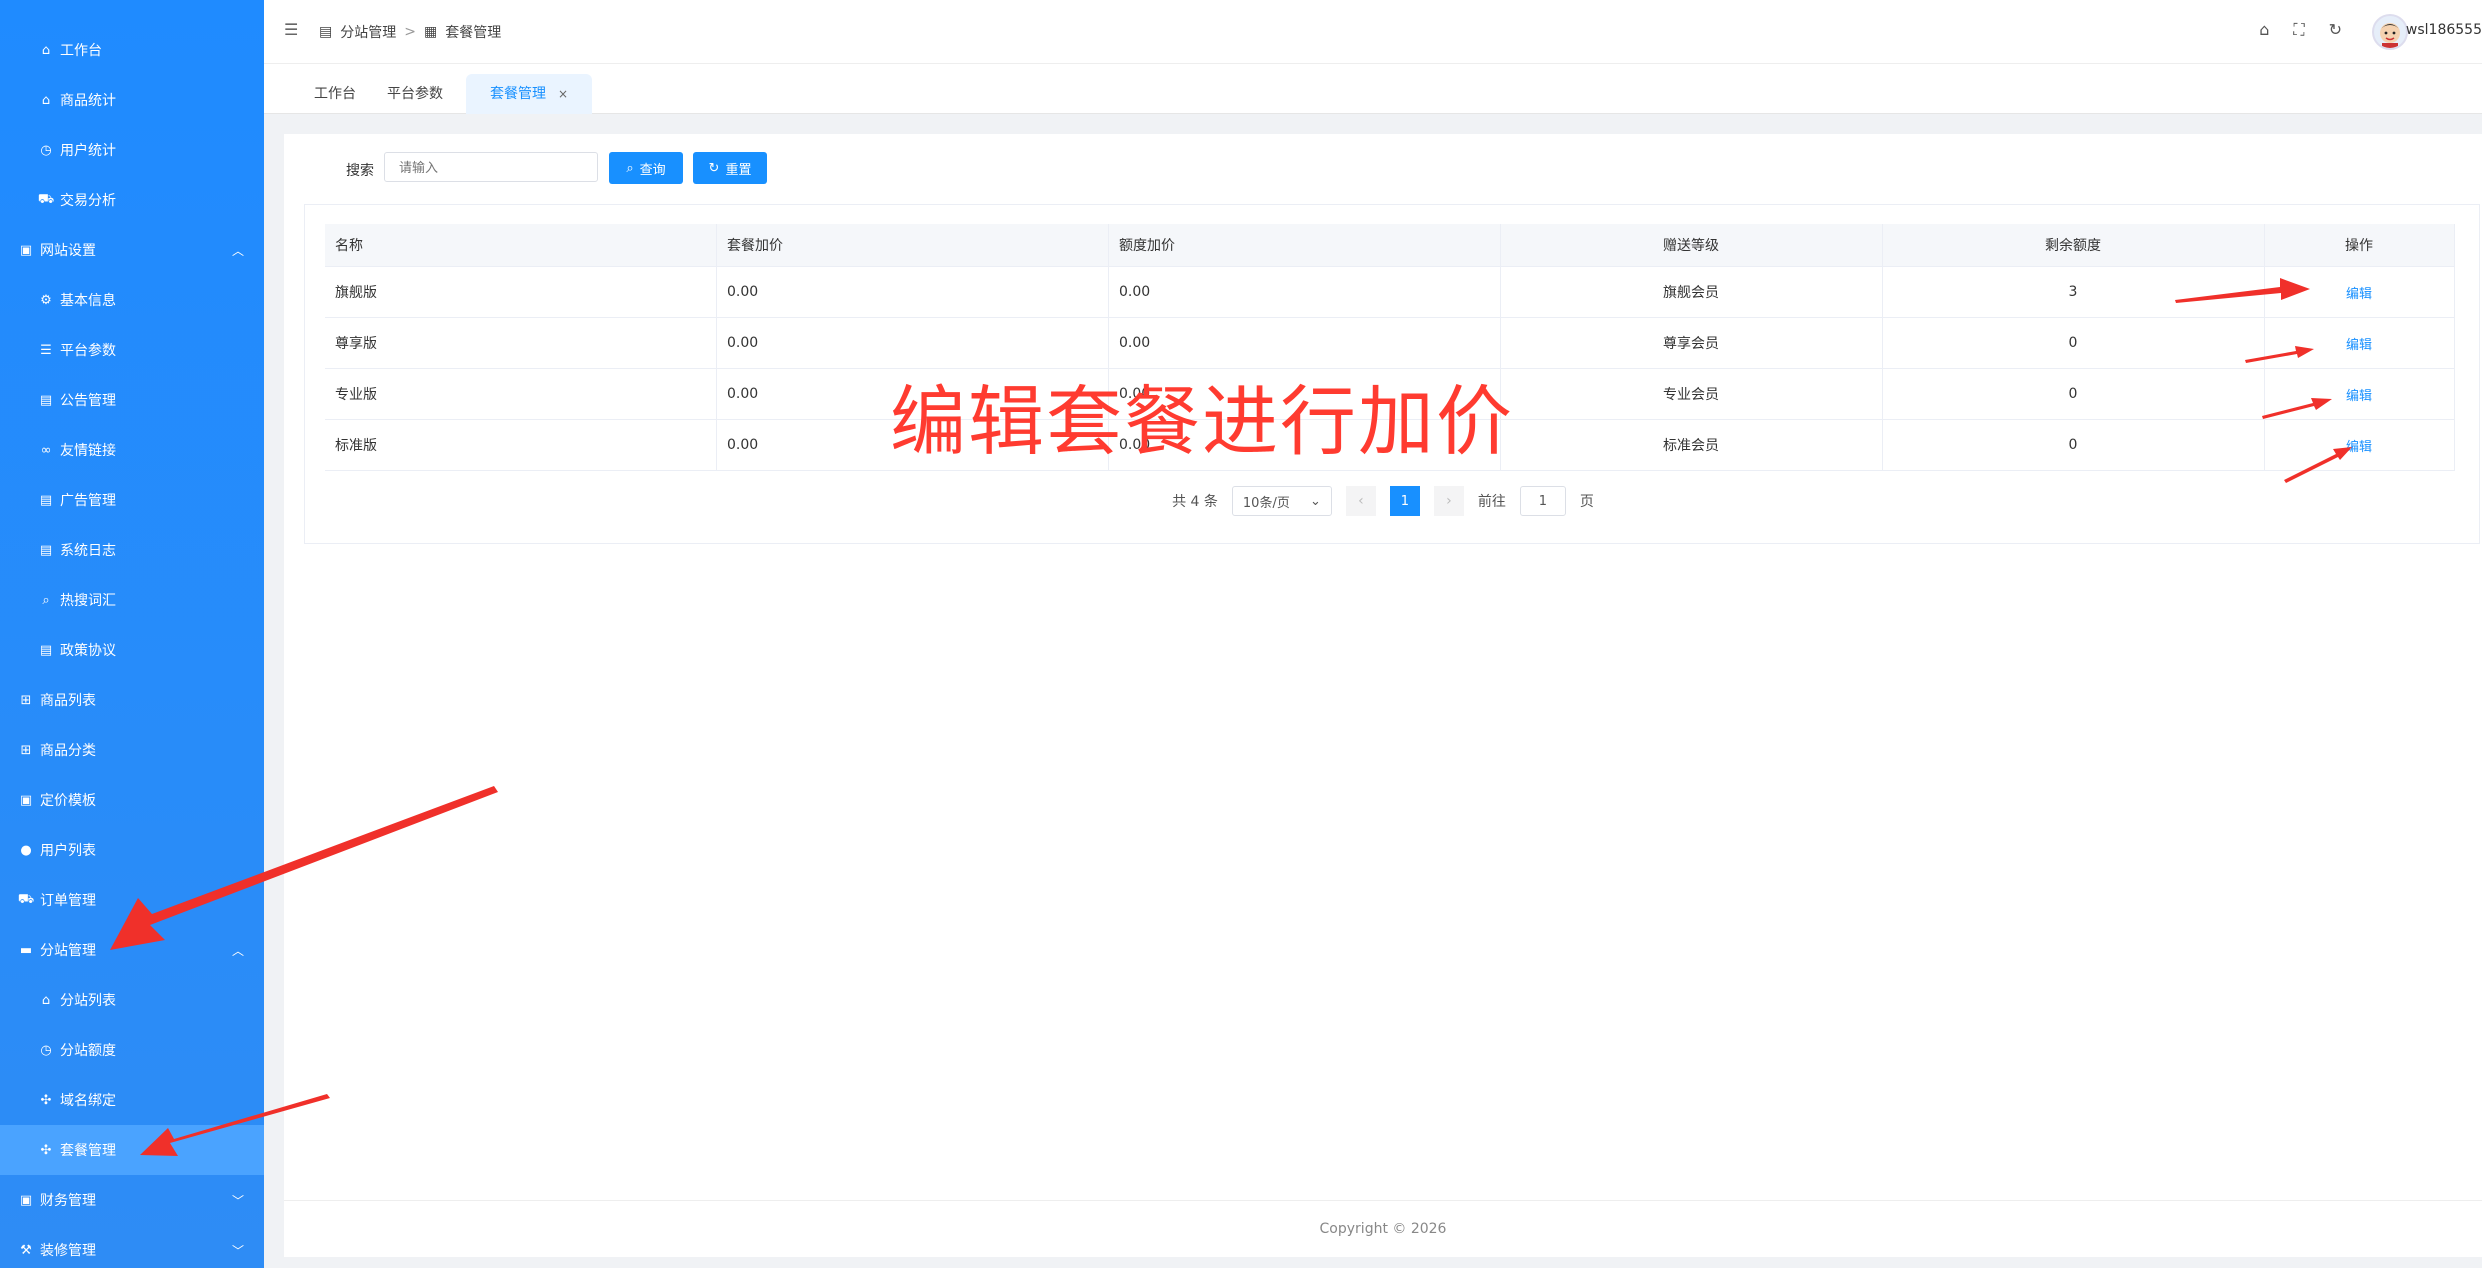  Describe the element at coordinates (132, 100) in the screenshot. I see `sidebar-item: ⌂ 商品统计` at that location.